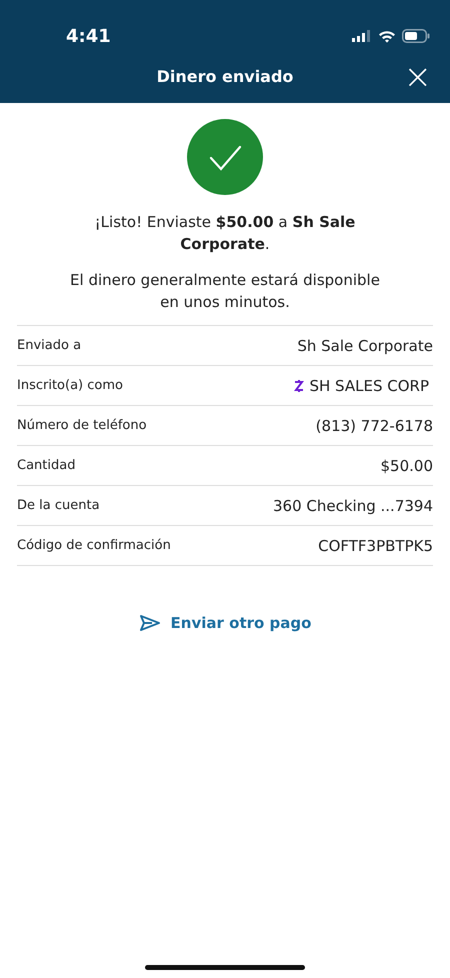 The image size is (450, 978). I want to click on status-time: 4:41, so click(88, 36).